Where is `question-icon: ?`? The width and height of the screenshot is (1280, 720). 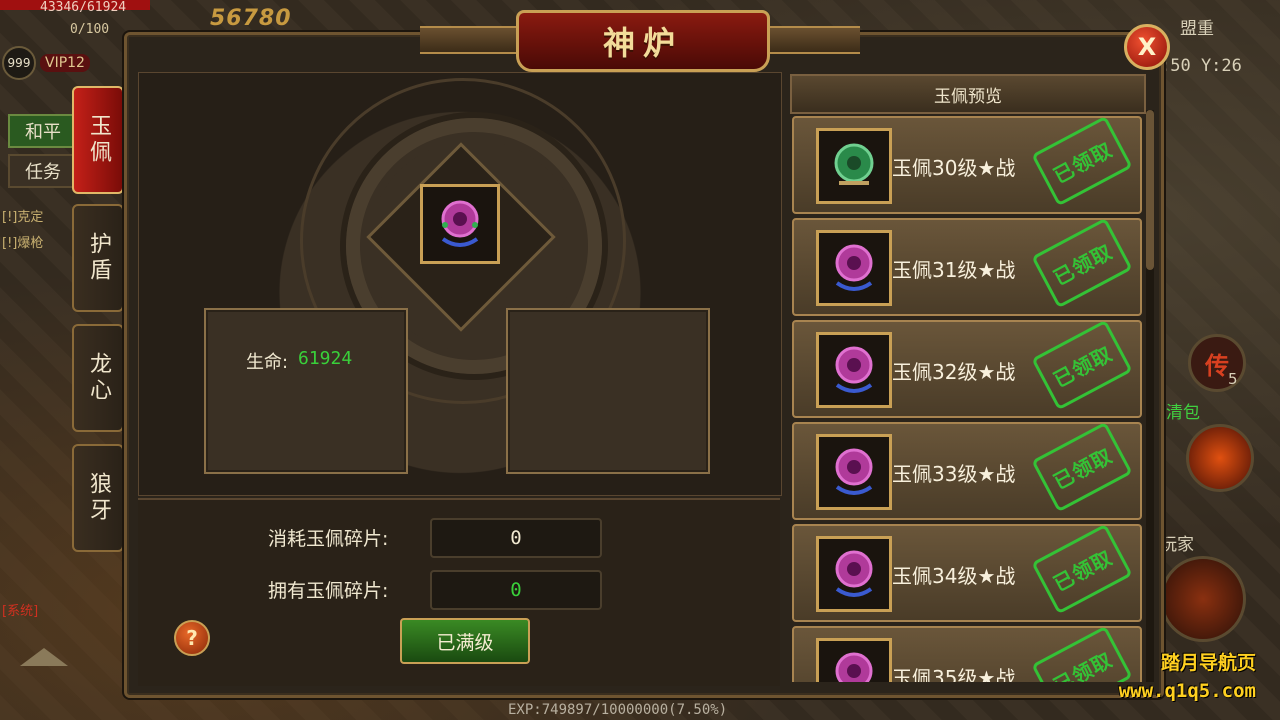
question-icon: ? is located at coordinates (192, 638).